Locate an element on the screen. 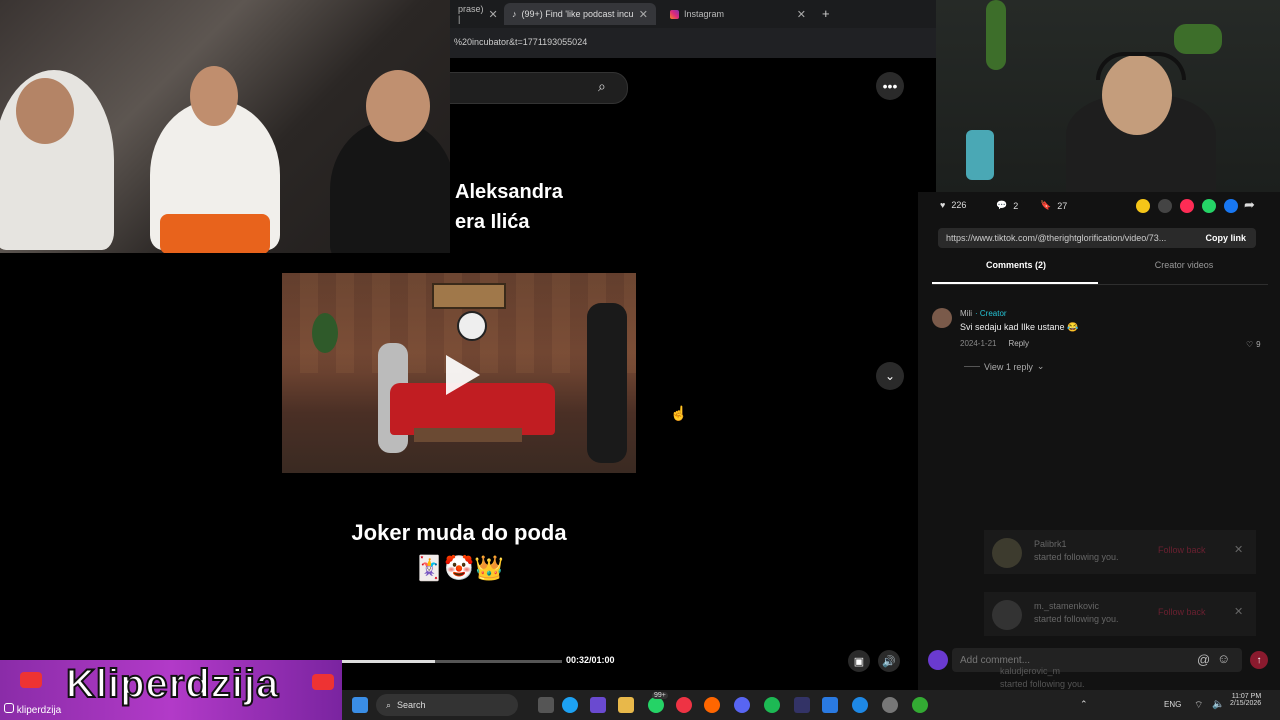 This screenshot has width=1280, height=720. discord-icon is located at coordinates (742, 705).